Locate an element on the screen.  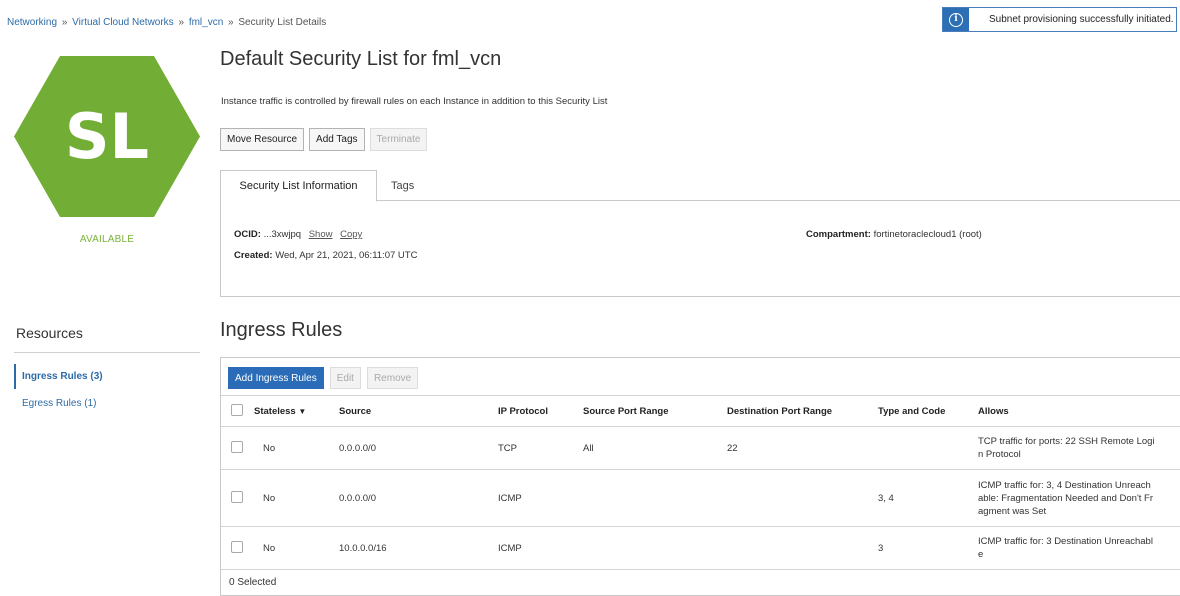
select-all-checkbox is located at coordinates (237, 409).